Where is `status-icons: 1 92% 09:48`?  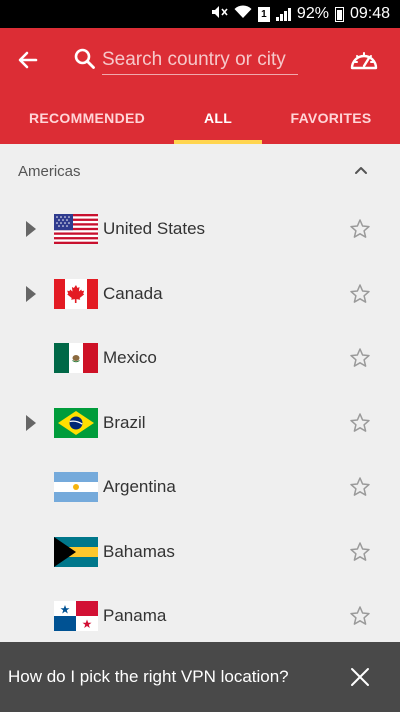 status-icons: 1 92% 09:48 is located at coordinates (300, 14).